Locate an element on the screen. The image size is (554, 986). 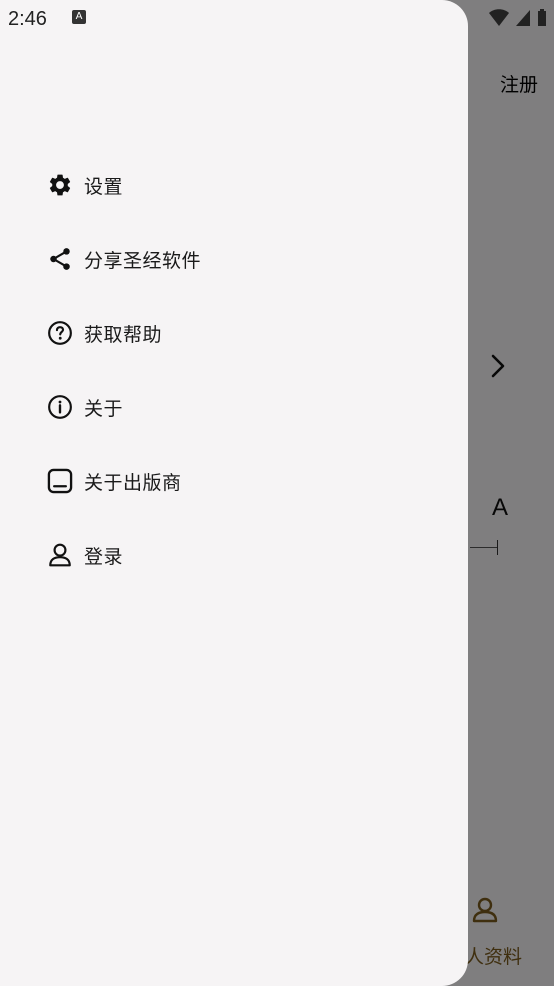
menu-item-settings: 设置 is located at coordinates (234, 185).